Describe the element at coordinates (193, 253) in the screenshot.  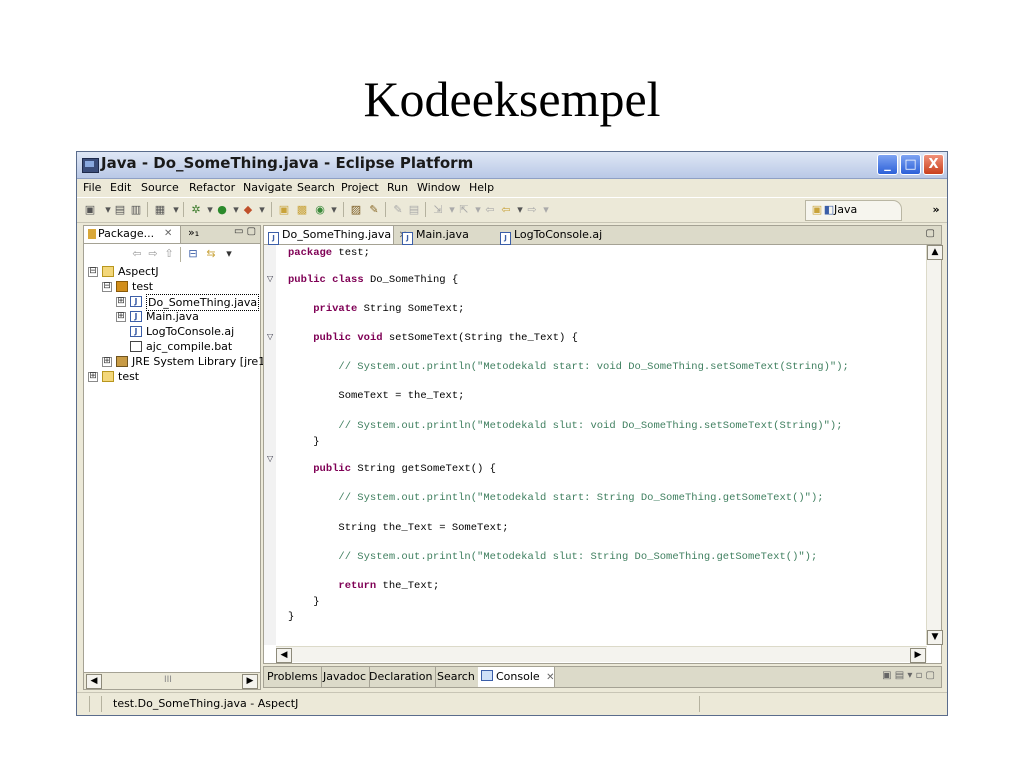
I see `collapse-all-icon: ⊟` at that location.